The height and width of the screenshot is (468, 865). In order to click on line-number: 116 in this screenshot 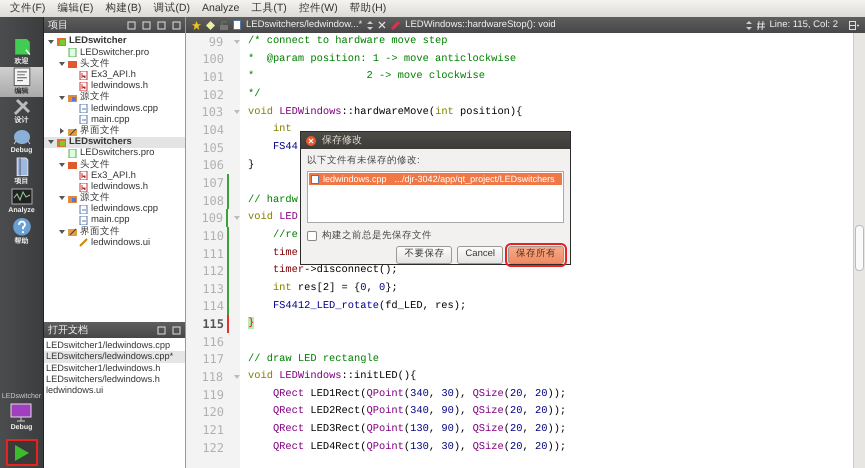, I will do `click(212, 342)`.